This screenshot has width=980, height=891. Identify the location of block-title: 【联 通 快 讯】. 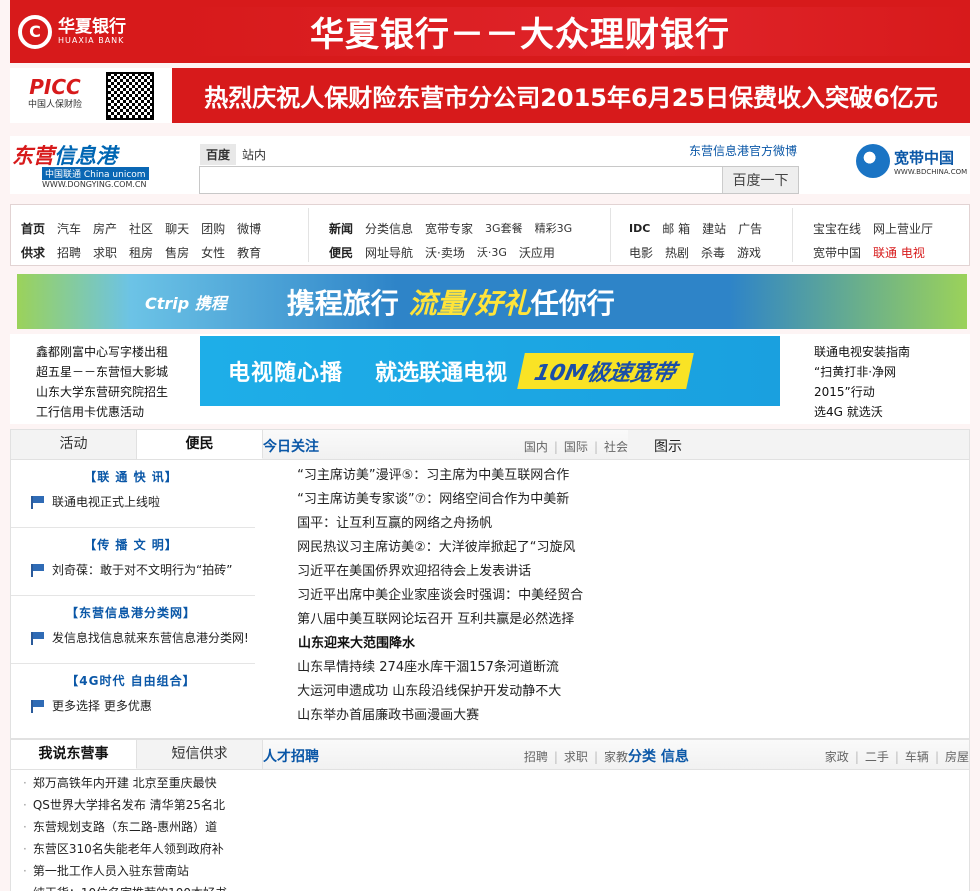
(143, 476).